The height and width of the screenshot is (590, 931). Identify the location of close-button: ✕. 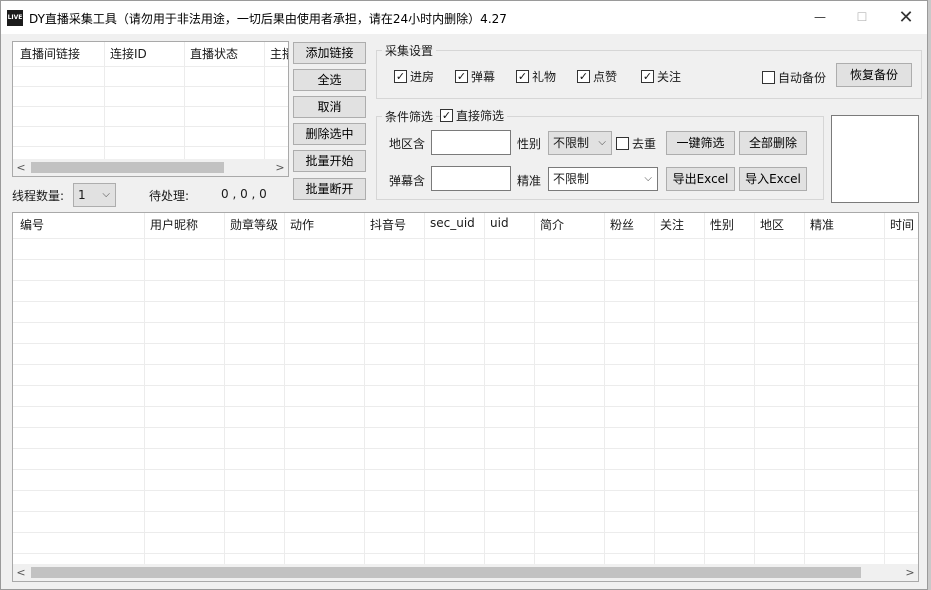
(906, 17).